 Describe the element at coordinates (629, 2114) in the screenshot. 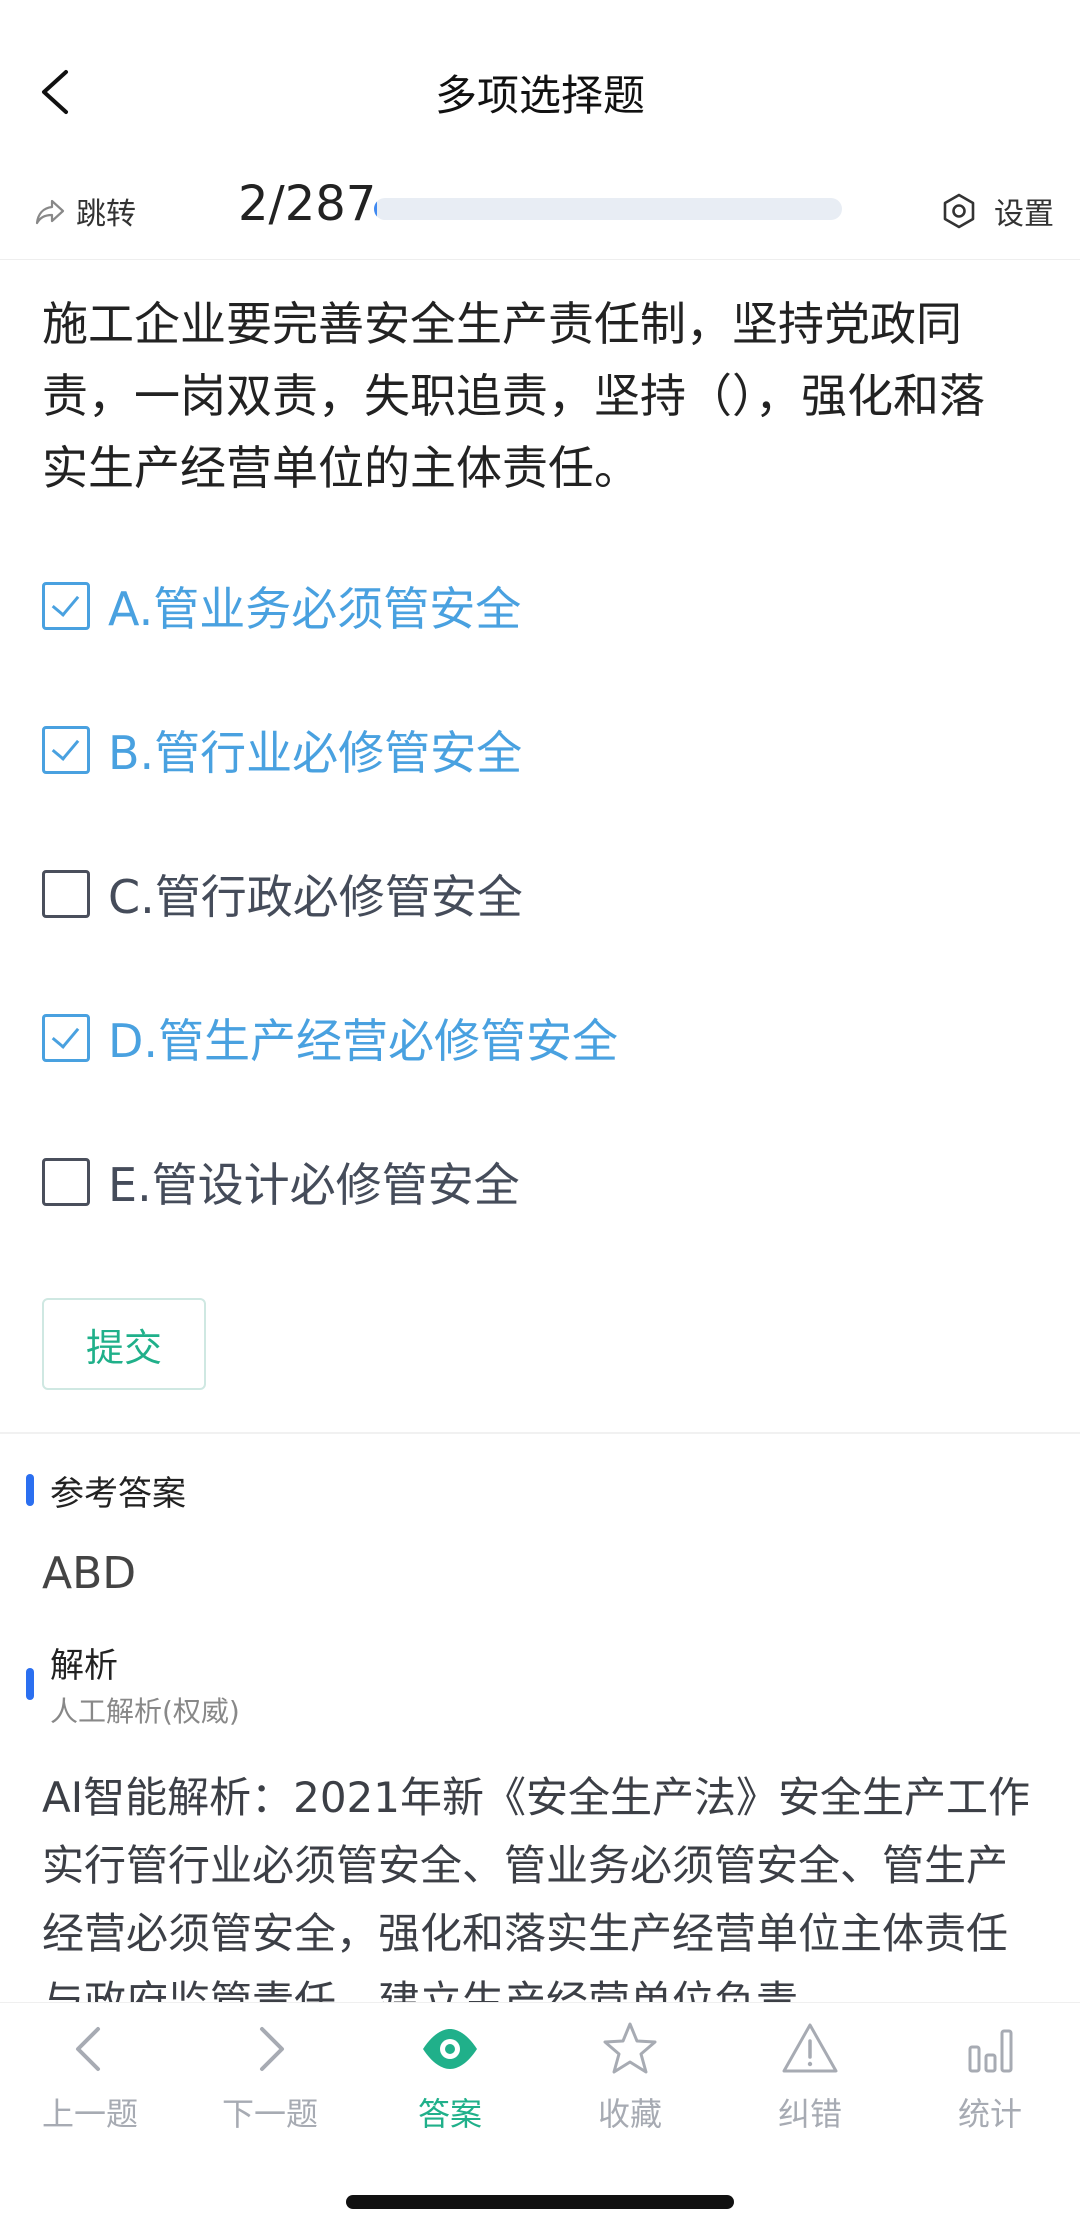

I see `tab-label: 收藏` at that location.